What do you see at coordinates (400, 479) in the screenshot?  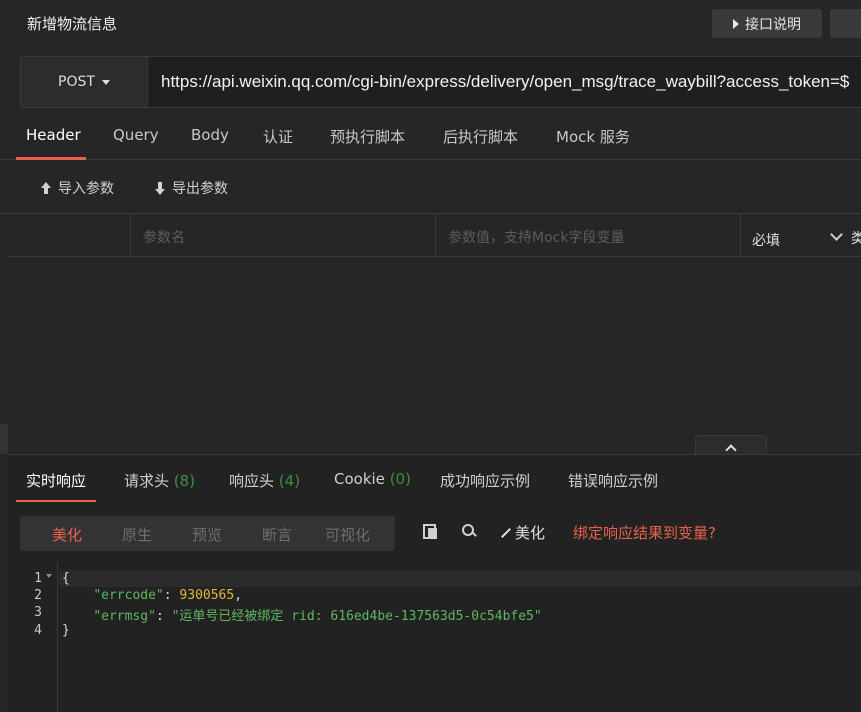 I see `cookie-count: (0)` at bounding box center [400, 479].